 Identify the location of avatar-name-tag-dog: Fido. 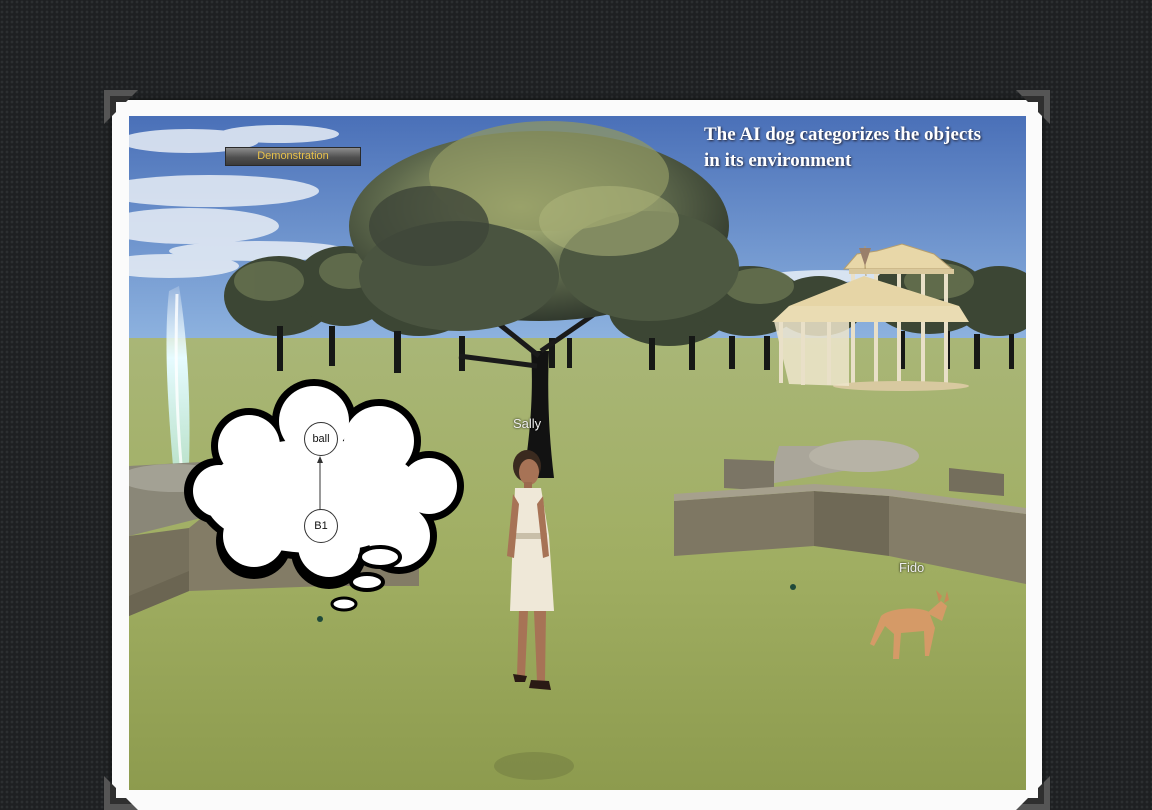
(912, 567).